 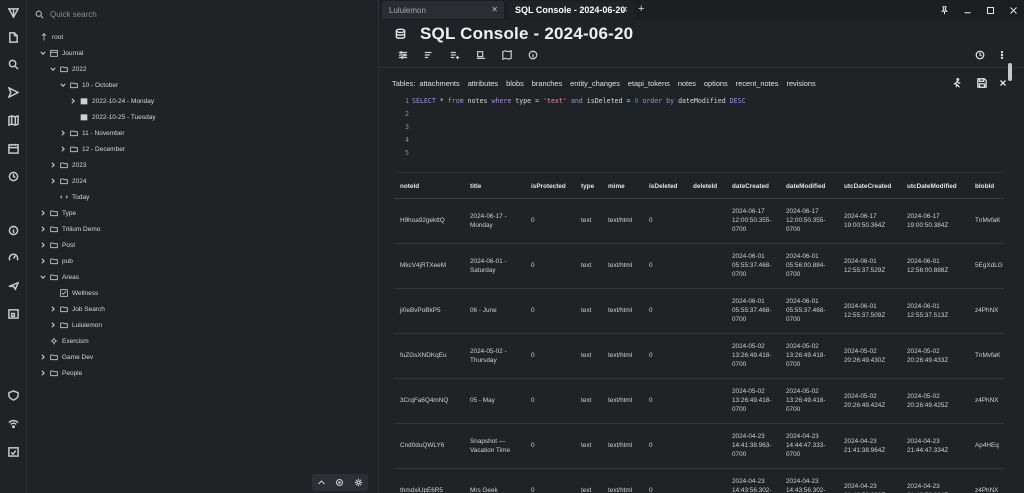 What do you see at coordinates (69, 197) in the screenshot?
I see `tree-node: Today` at bounding box center [69, 197].